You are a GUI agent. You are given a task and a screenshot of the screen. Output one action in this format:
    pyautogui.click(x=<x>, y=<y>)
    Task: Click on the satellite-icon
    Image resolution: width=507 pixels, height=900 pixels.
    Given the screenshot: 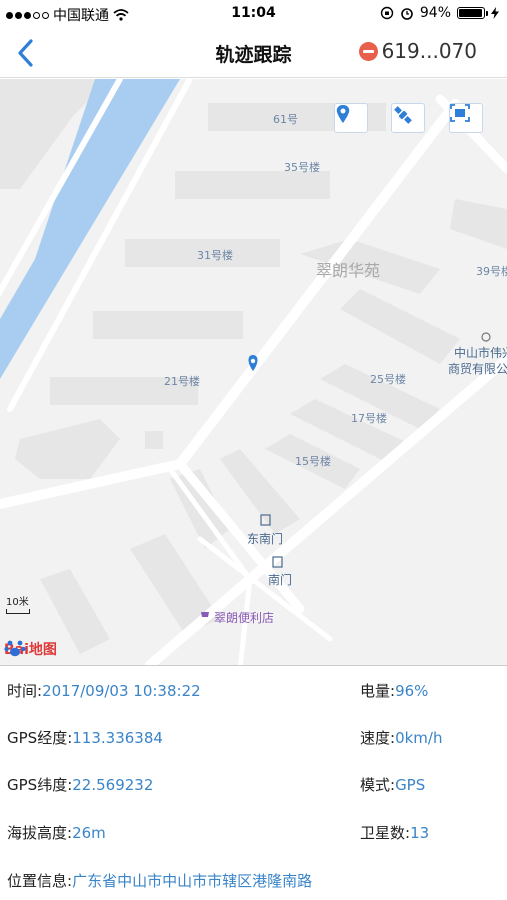 What is the action you would take?
    pyautogui.click(x=403, y=115)
    